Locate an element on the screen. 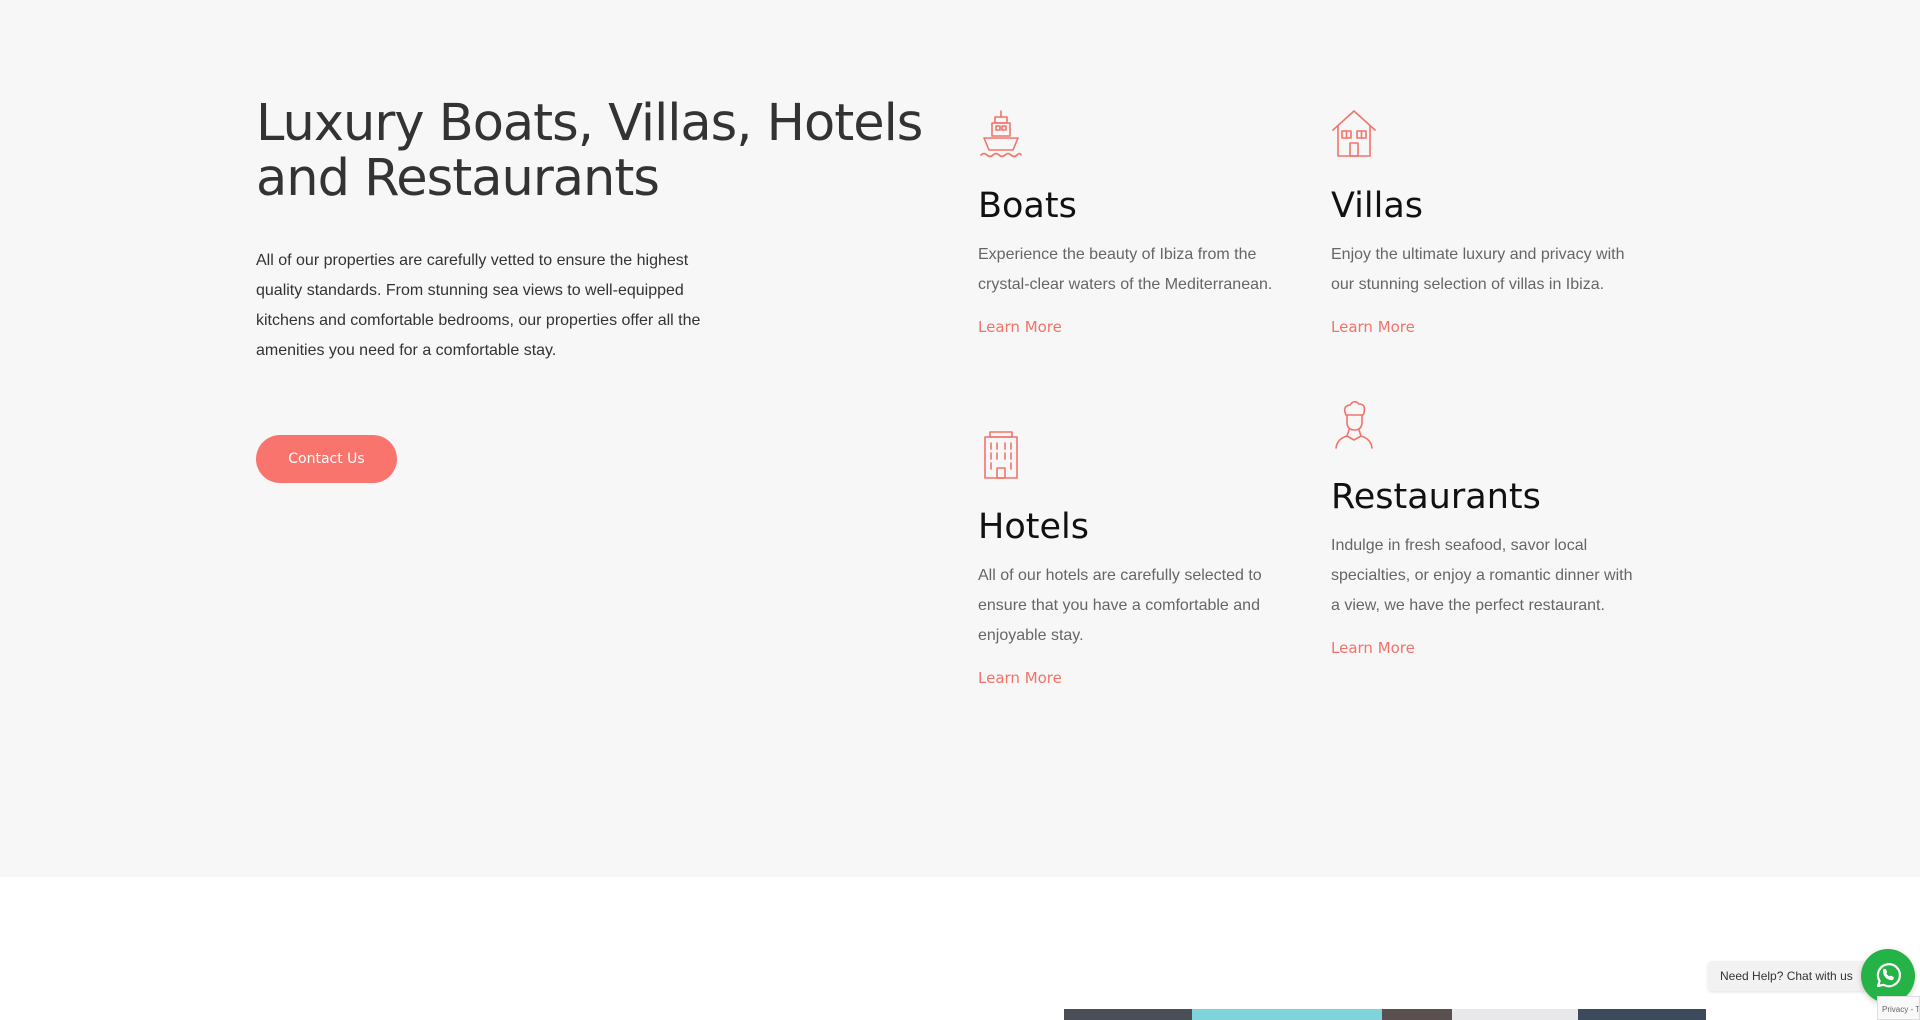 This screenshot has height=1020, width=1920. card-title: Restaurants is located at coordinates (1436, 497).